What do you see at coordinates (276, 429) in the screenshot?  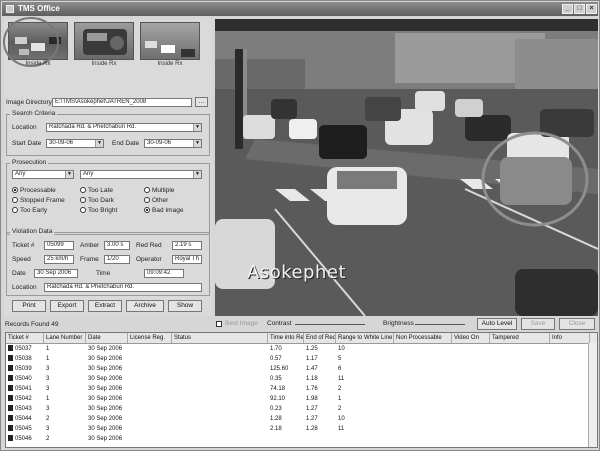 I see `table-cell: 2.18` at bounding box center [276, 429].